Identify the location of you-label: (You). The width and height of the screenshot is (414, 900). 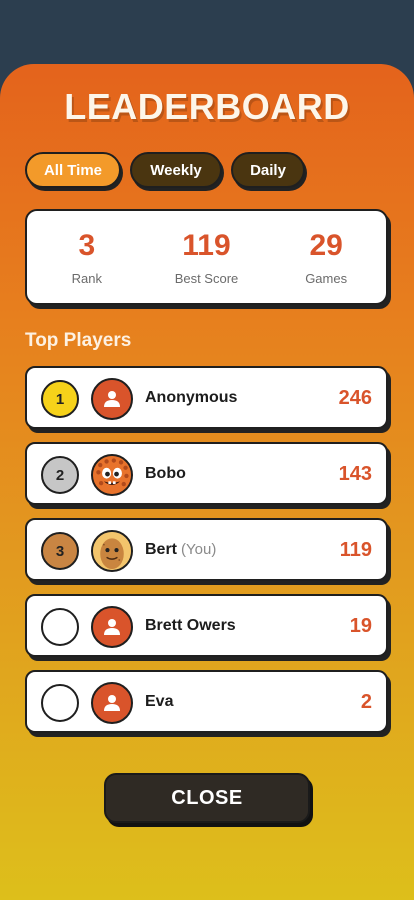
(199, 549).